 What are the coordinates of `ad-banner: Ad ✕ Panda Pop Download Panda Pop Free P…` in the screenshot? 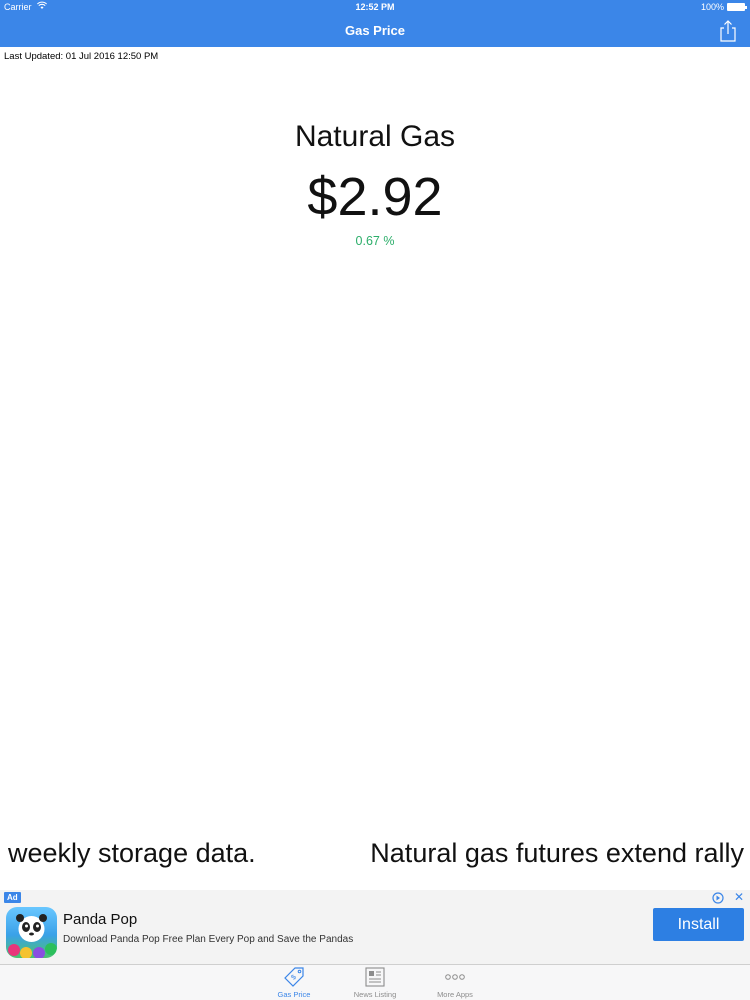 It's located at (375, 927).